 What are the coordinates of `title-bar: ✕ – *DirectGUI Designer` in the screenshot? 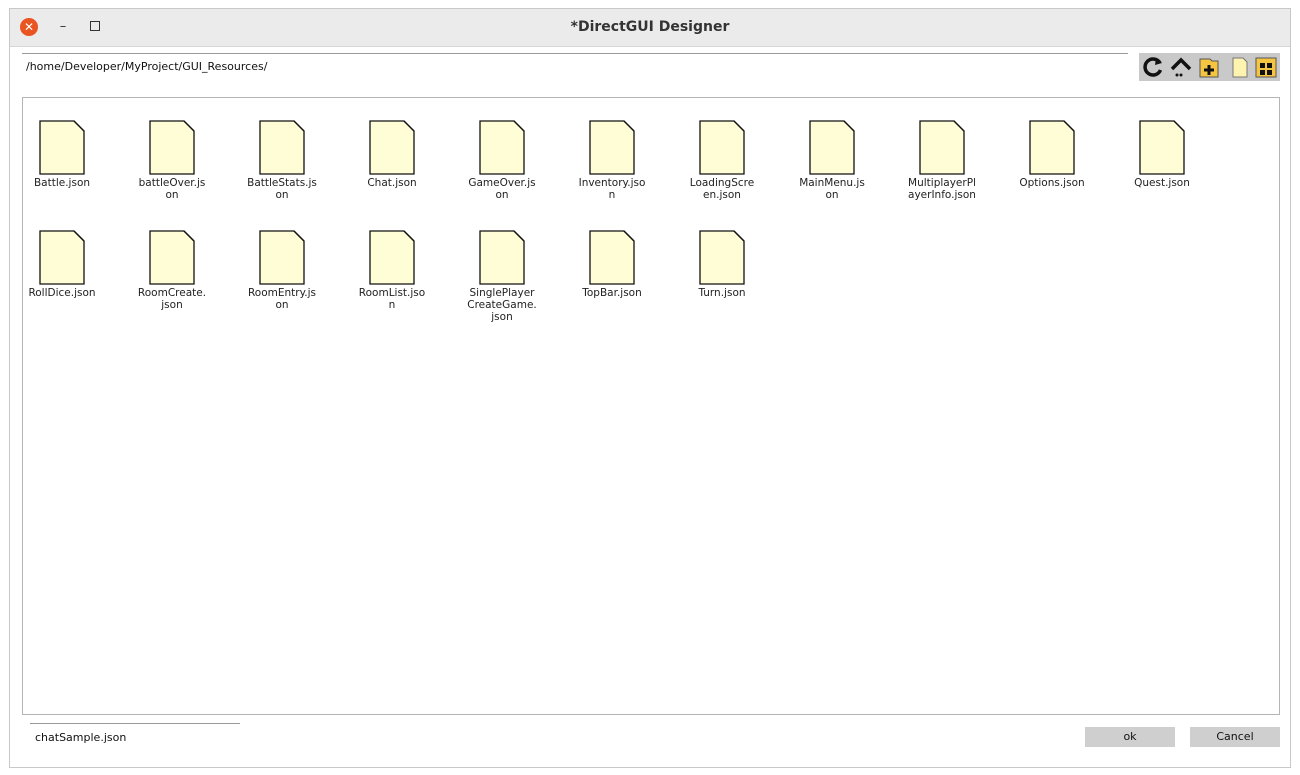 It's located at (650, 28).